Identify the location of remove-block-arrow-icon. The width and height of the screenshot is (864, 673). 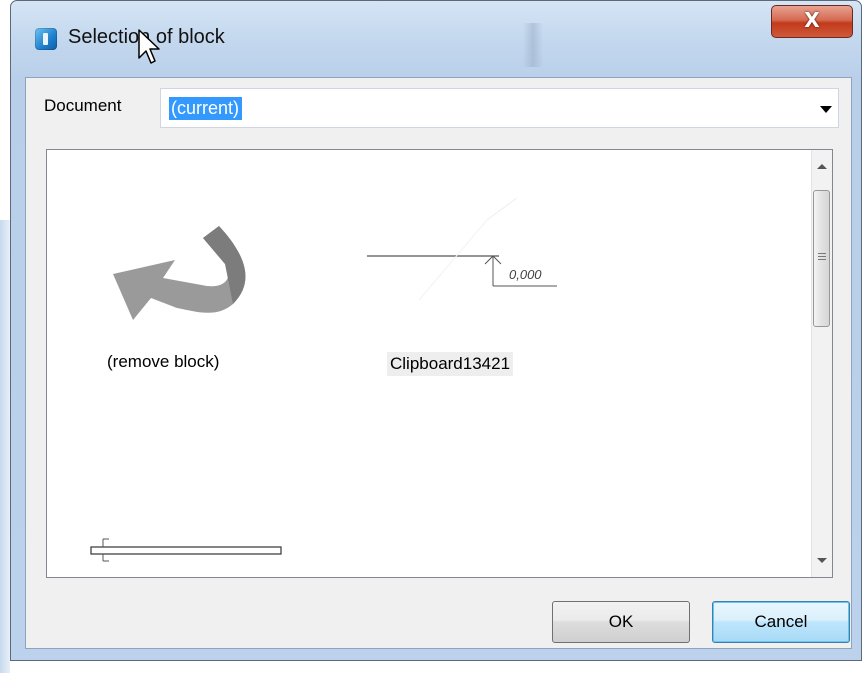
(179, 273).